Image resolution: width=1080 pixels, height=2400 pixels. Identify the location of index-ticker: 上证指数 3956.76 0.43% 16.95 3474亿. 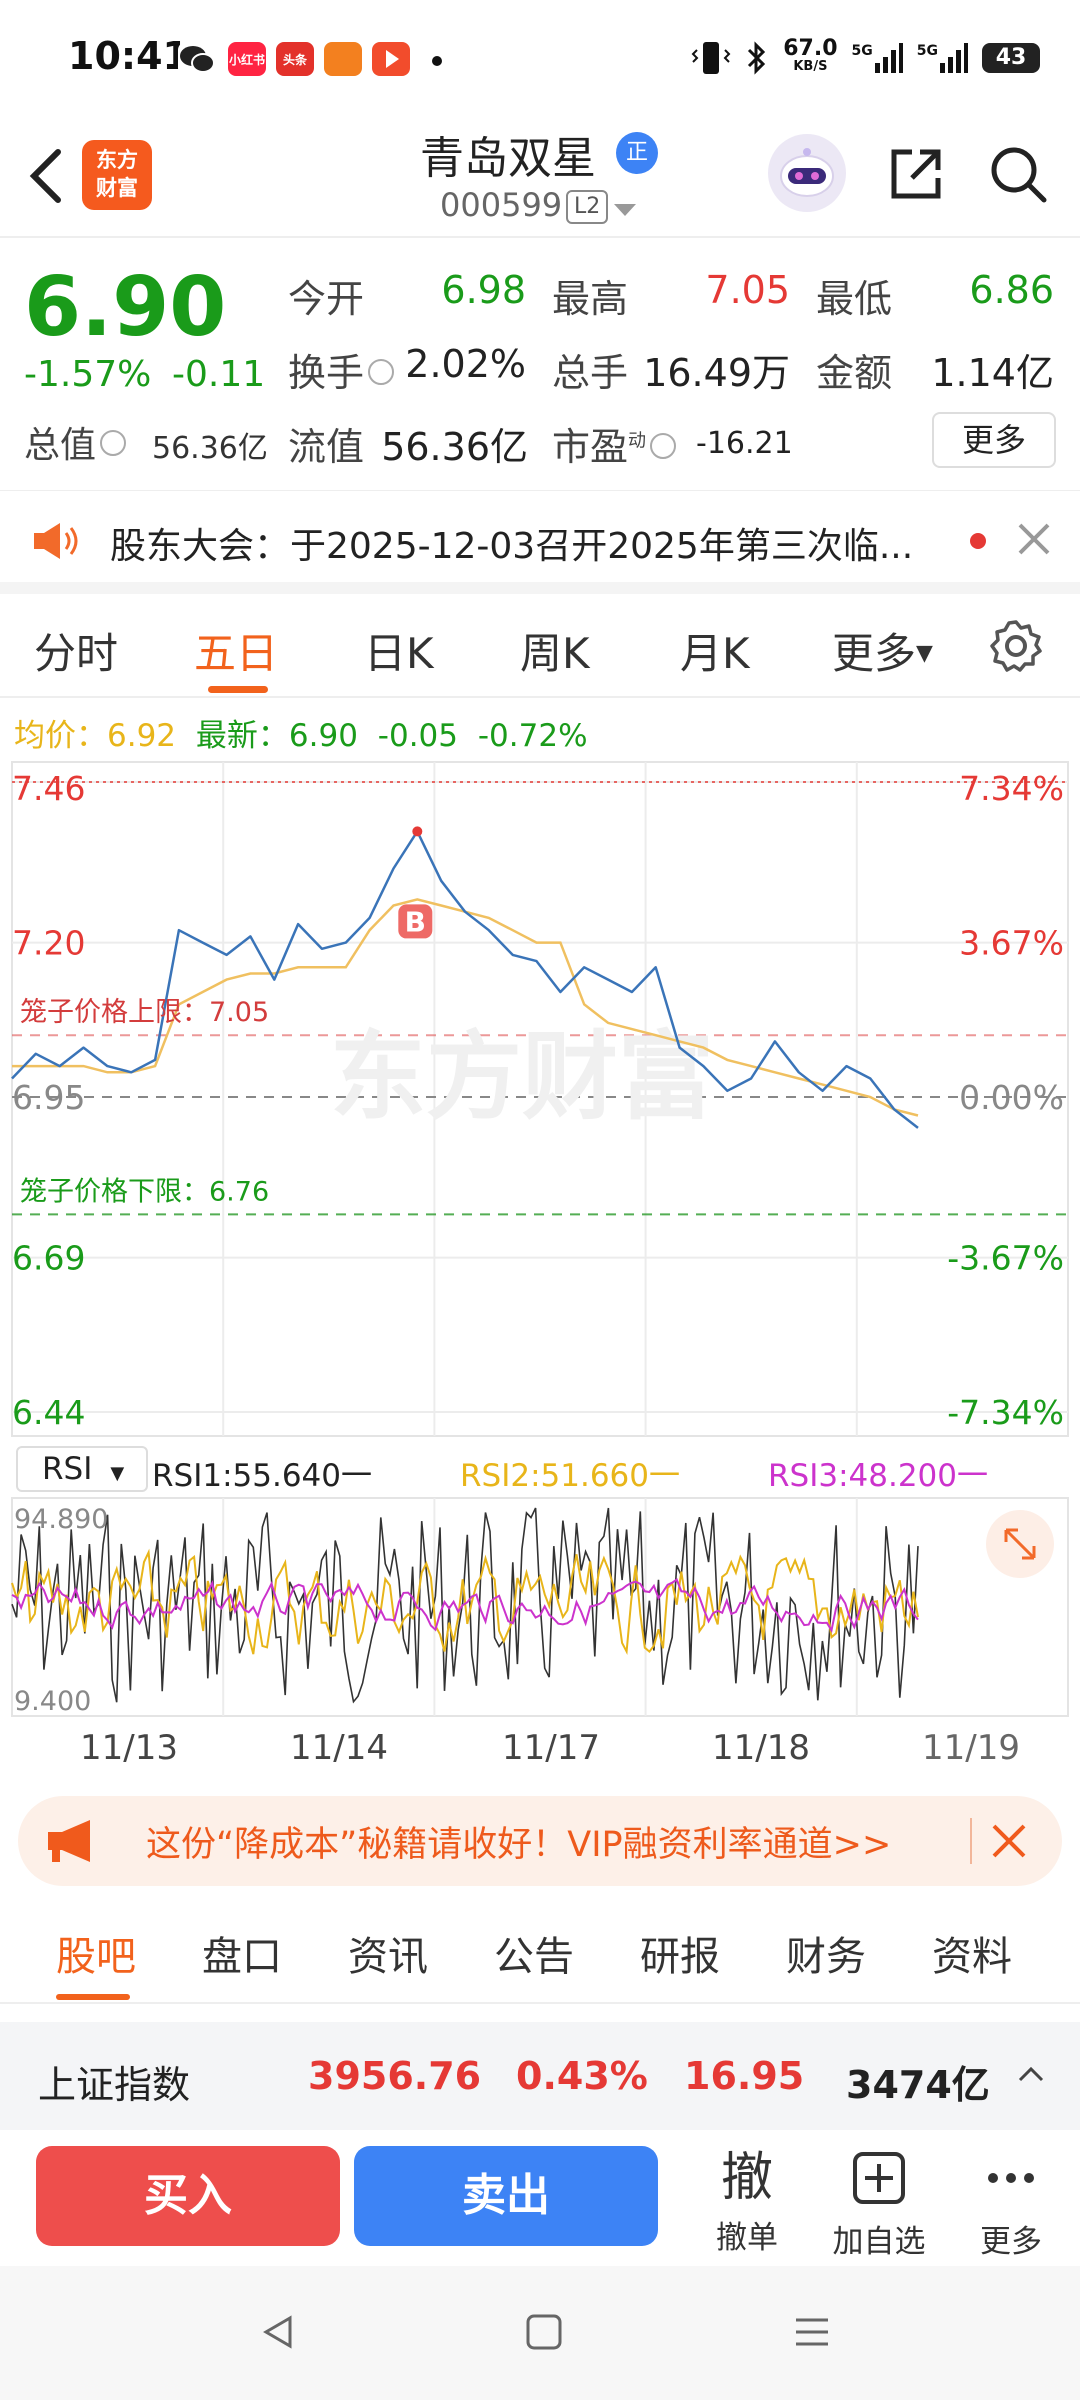
(540, 2076).